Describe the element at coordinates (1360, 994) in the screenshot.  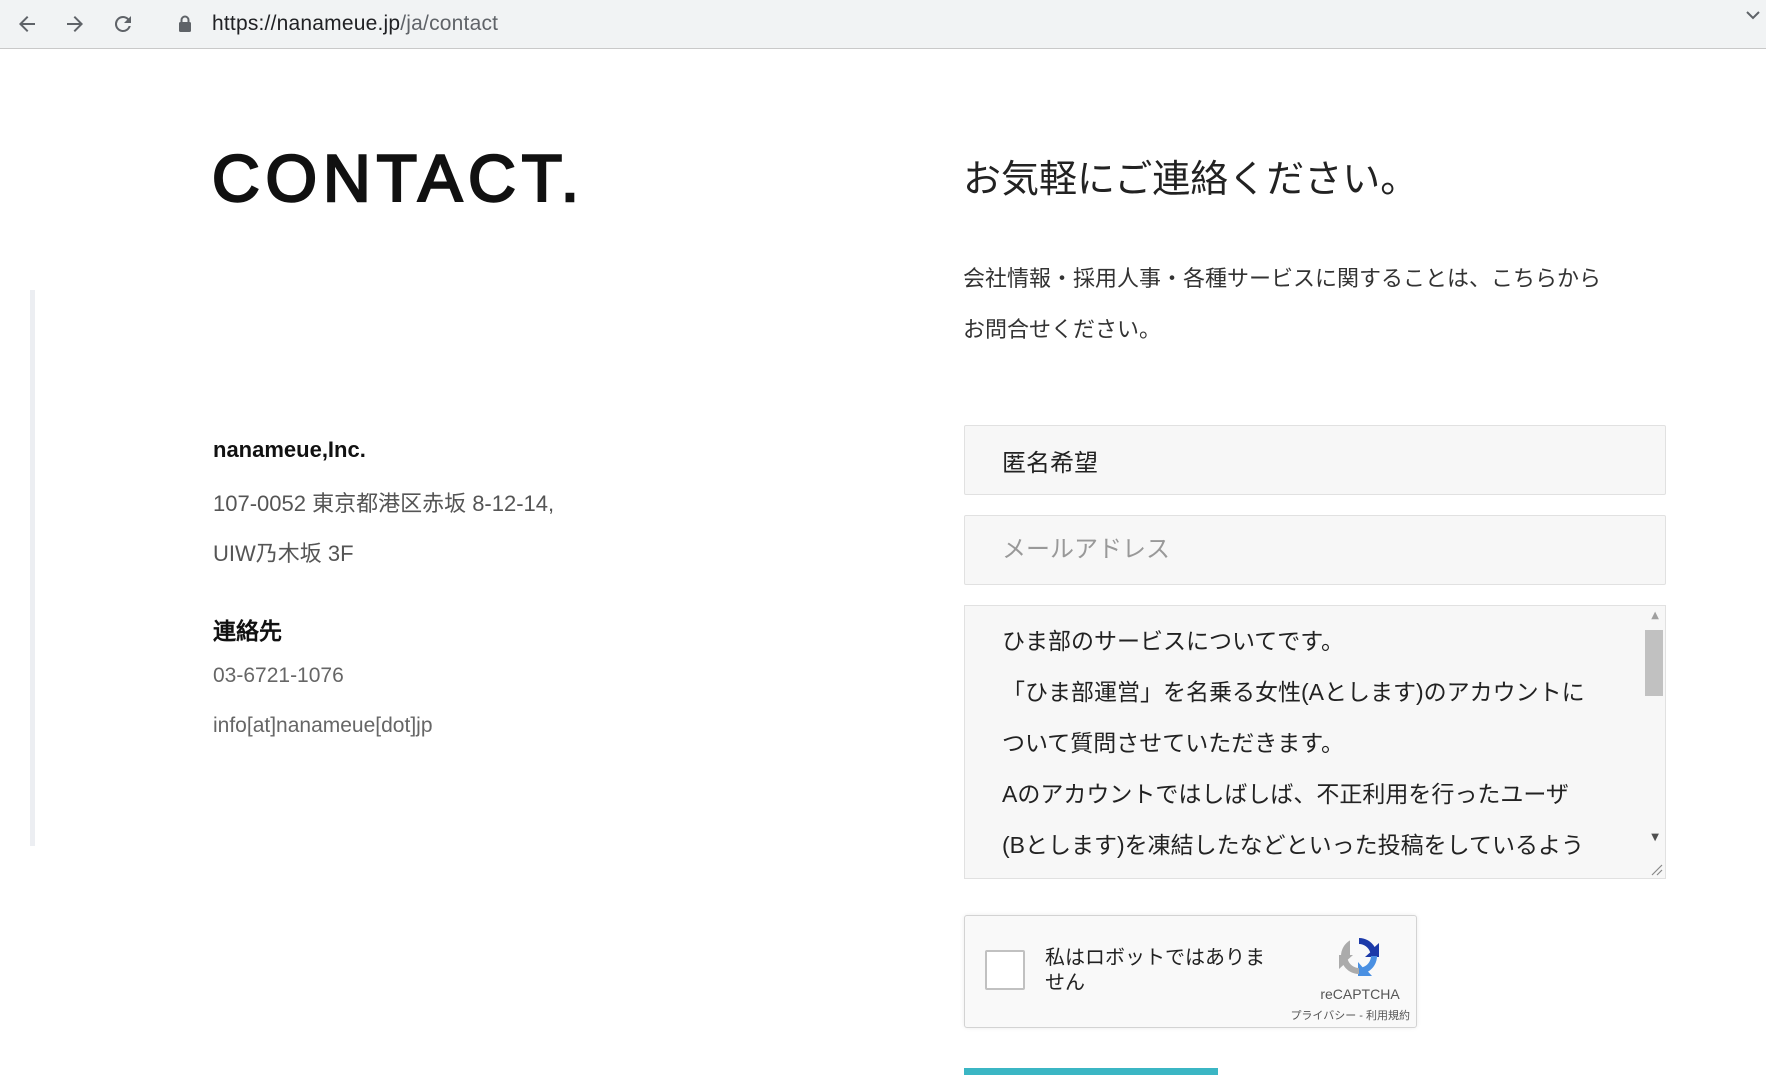
I see `recaptcha-brand: reCAPTCHA` at that location.